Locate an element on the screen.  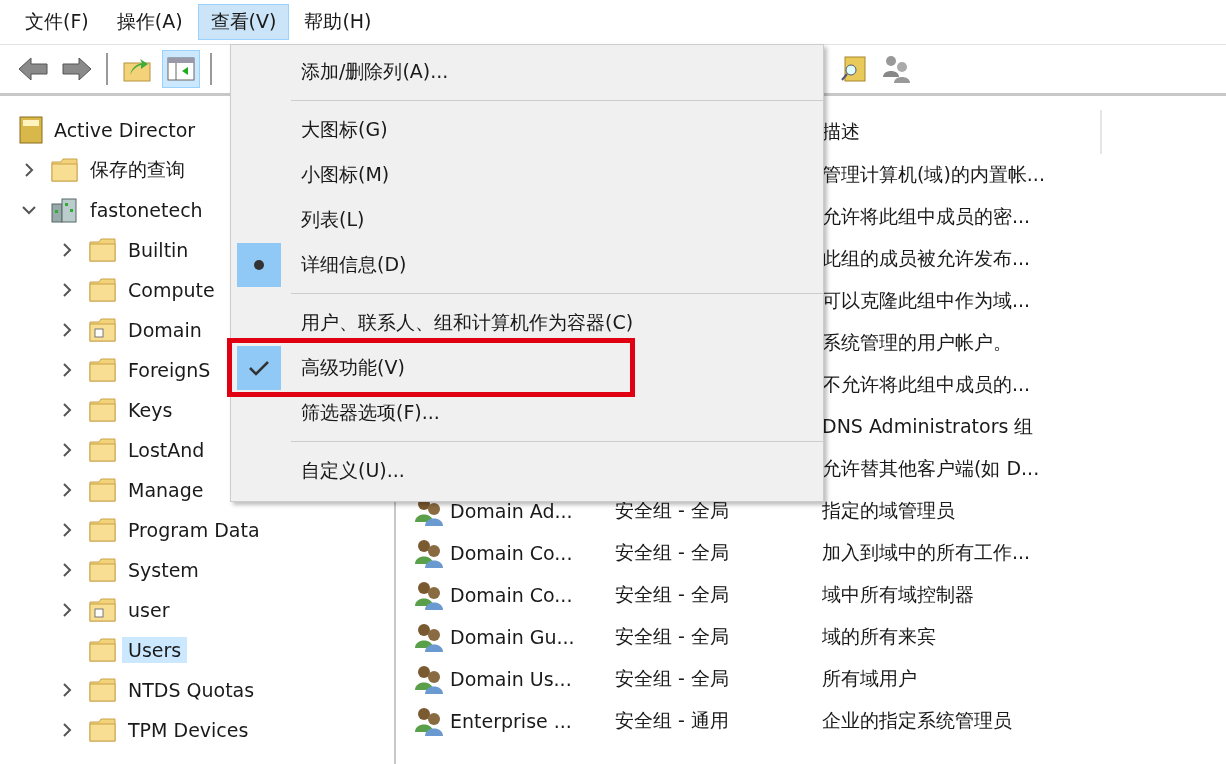
table-cell-text: 系统管理的用户帐户。 is located at coordinates (917, 342).